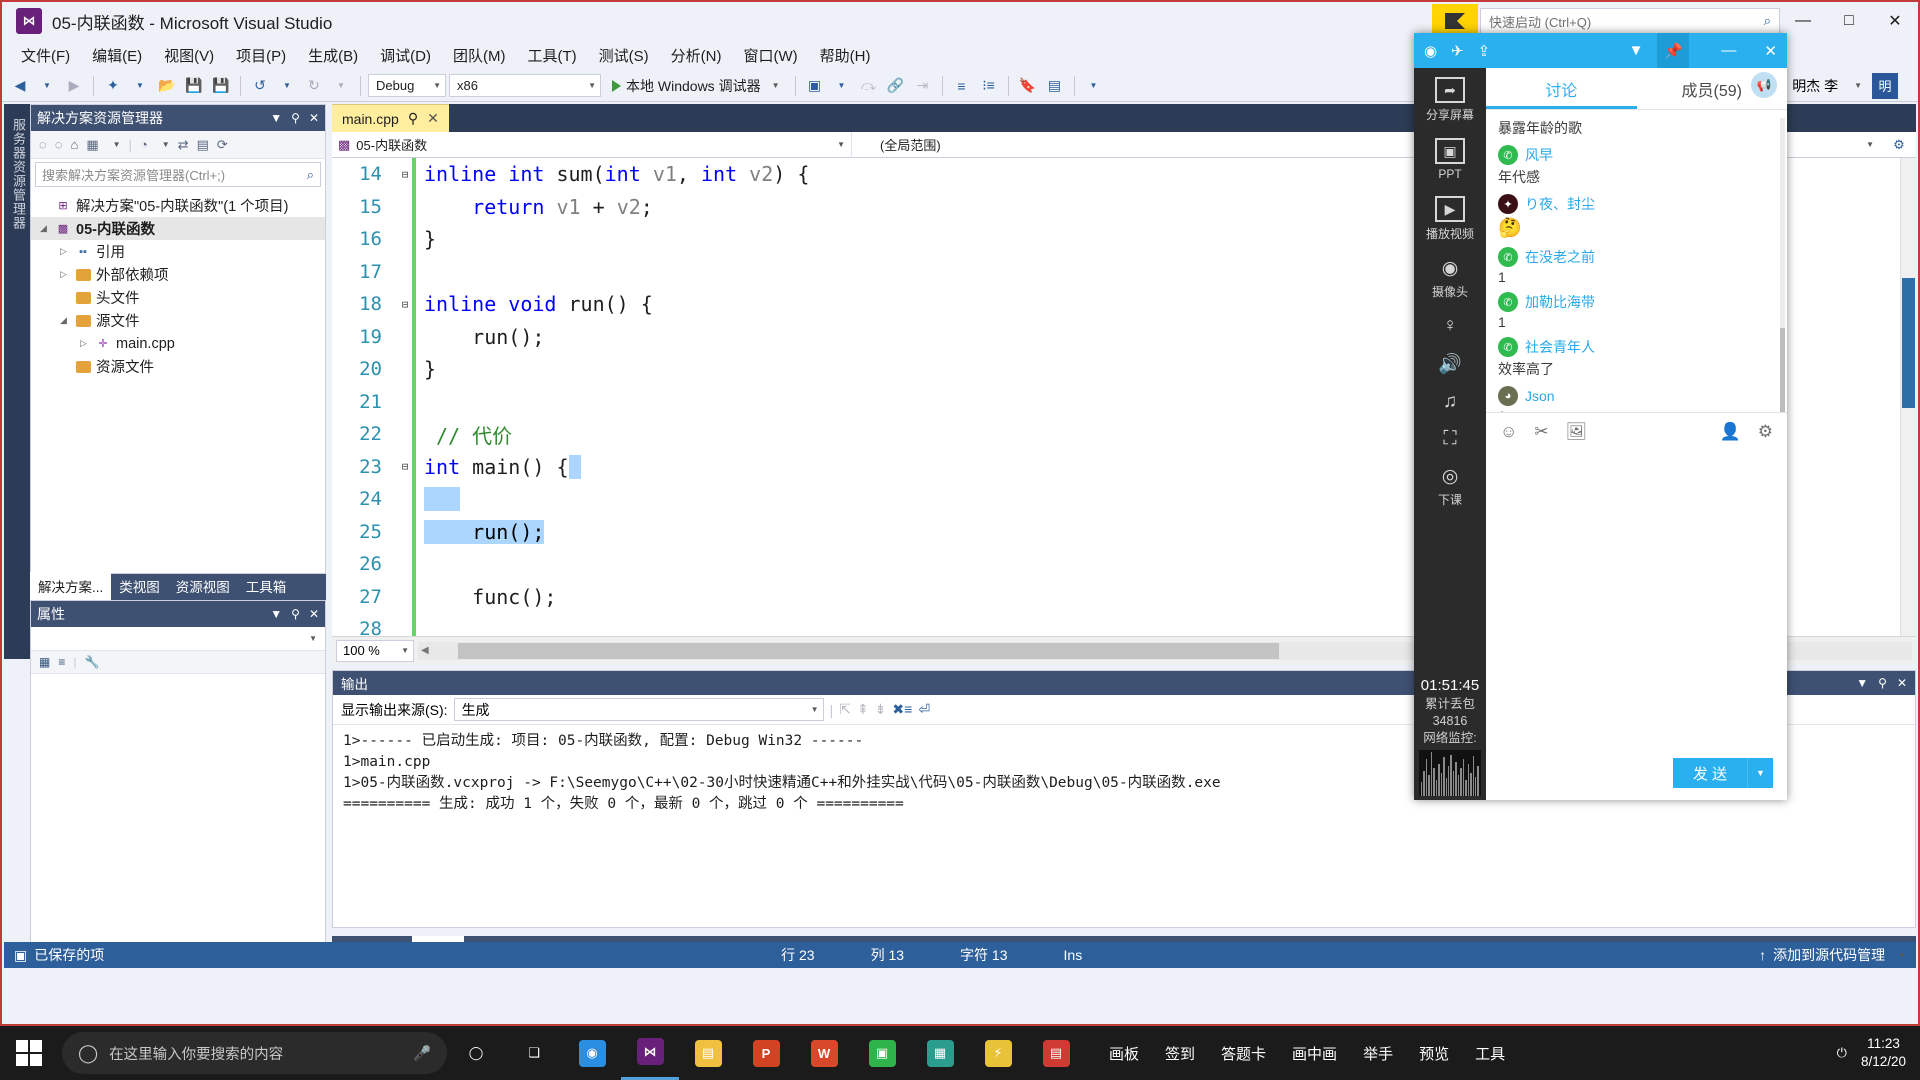 Image resolution: width=1920 pixels, height=1080 pixels. Describe the element at coordinates (425, 650) in the screenshot. I see `scroll-left-icon: ◀` at that location.